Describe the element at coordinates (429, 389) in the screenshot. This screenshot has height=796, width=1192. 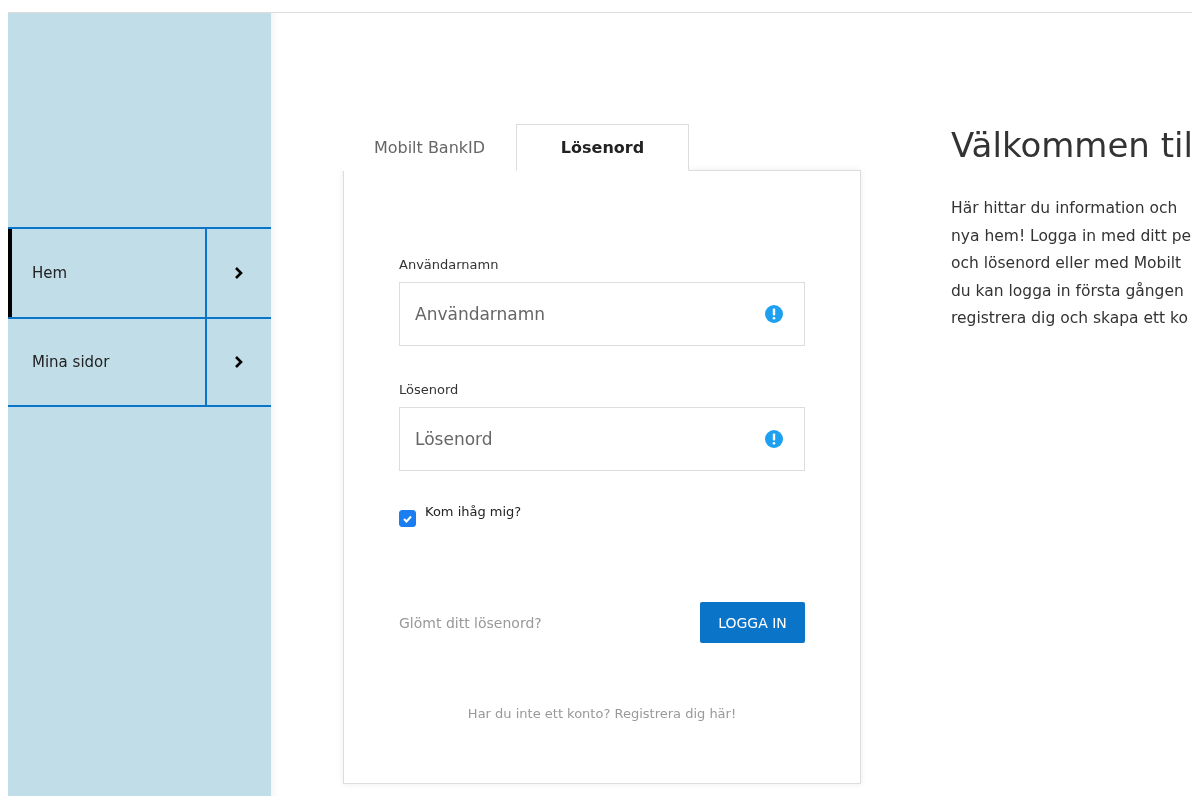
I see `field-label: Lösenord` at that location.